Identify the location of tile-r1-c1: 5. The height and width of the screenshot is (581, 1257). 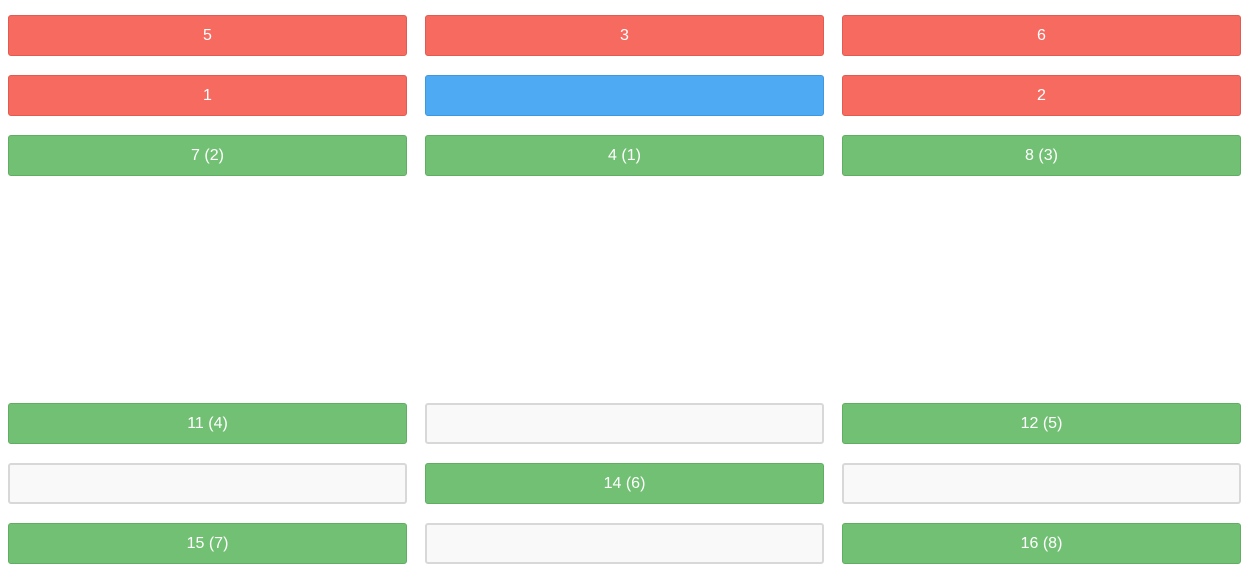
(207, 35).